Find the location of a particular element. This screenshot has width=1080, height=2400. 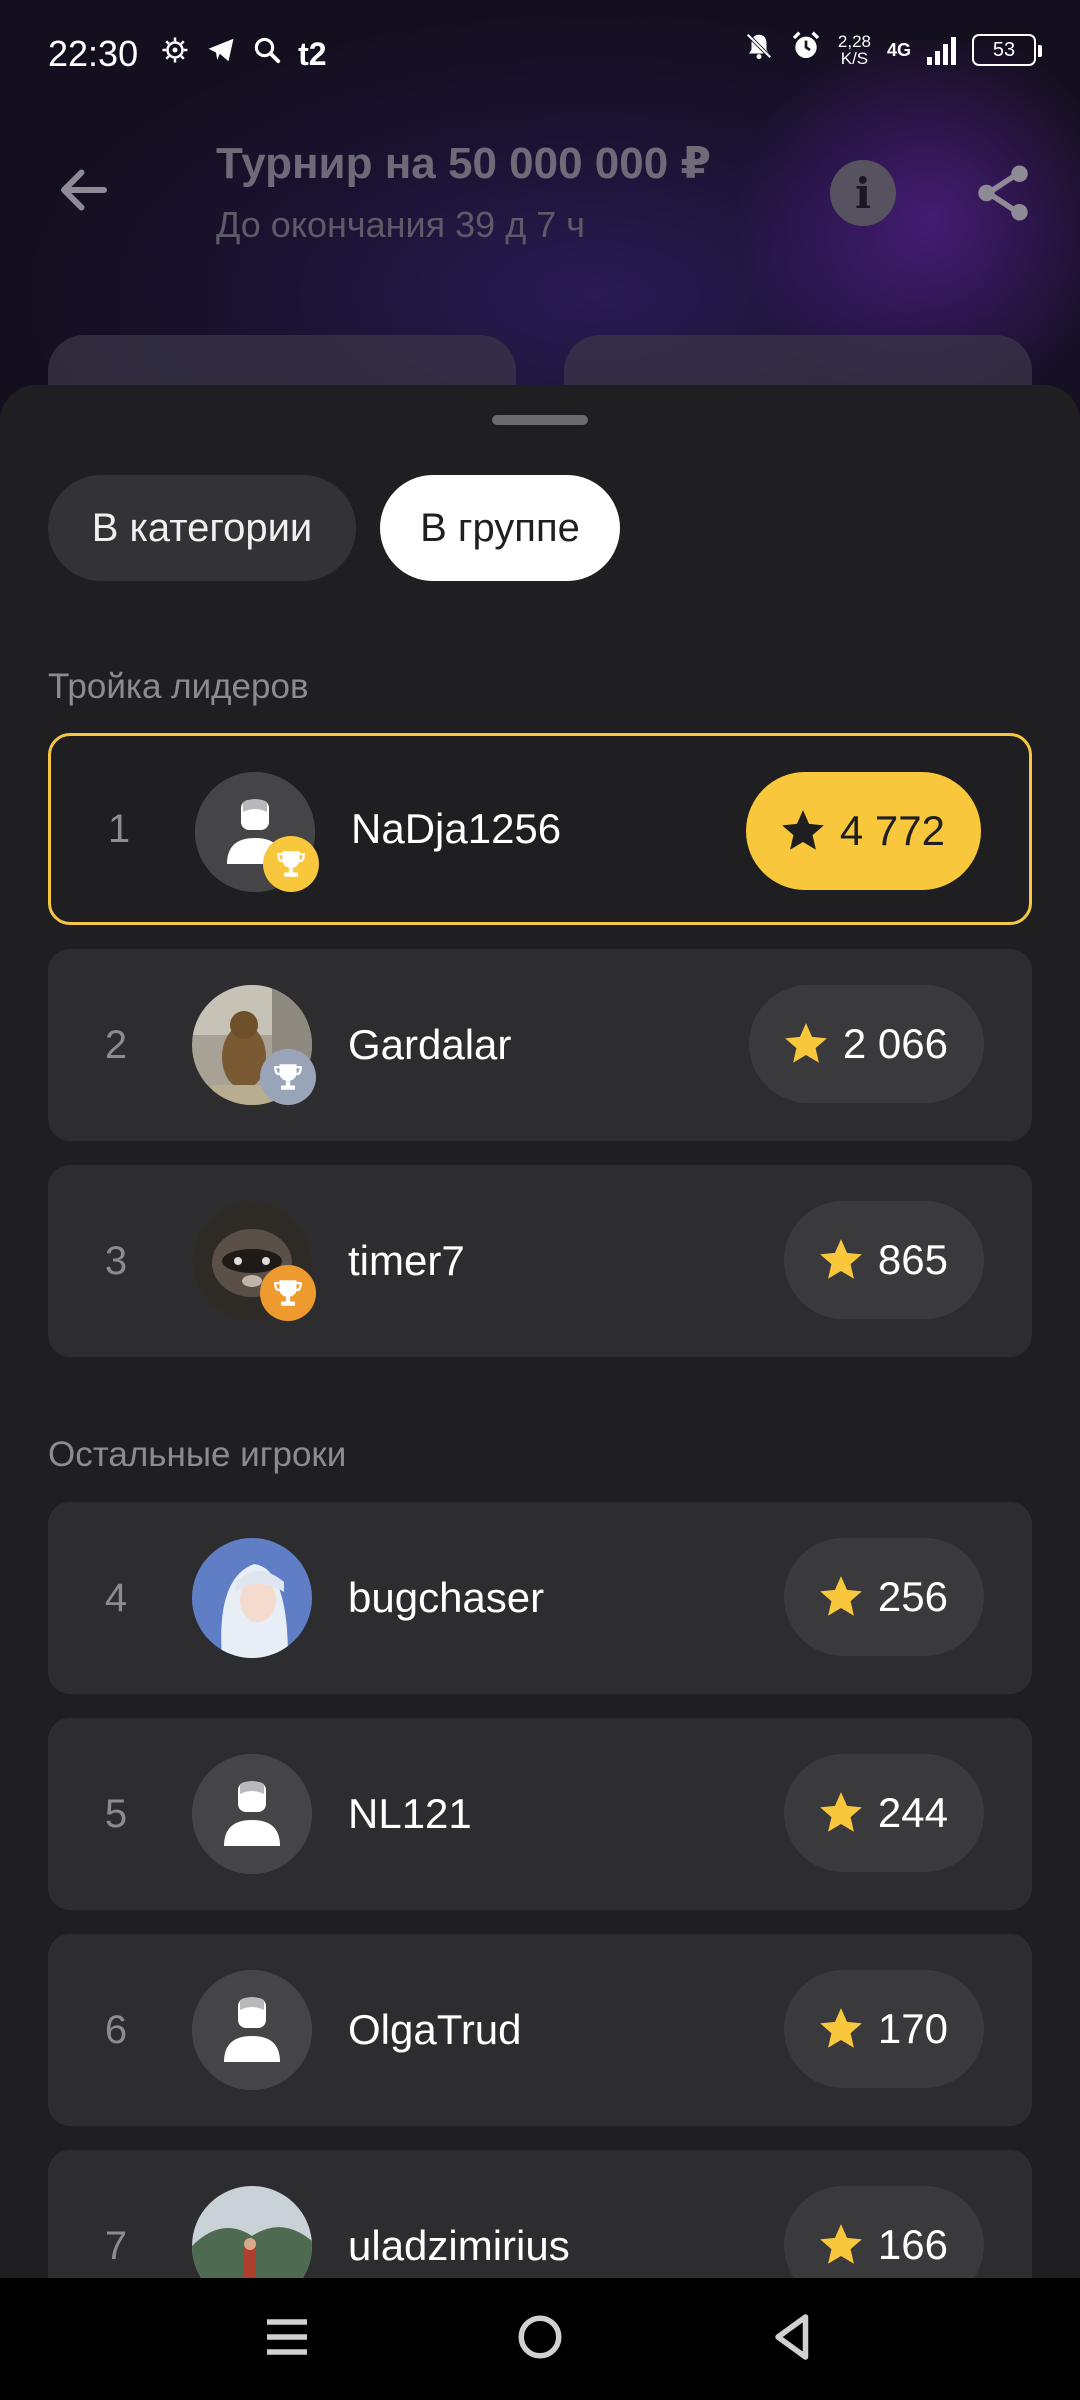

player-name: Gardalar is located at coordinates (430, 1044).